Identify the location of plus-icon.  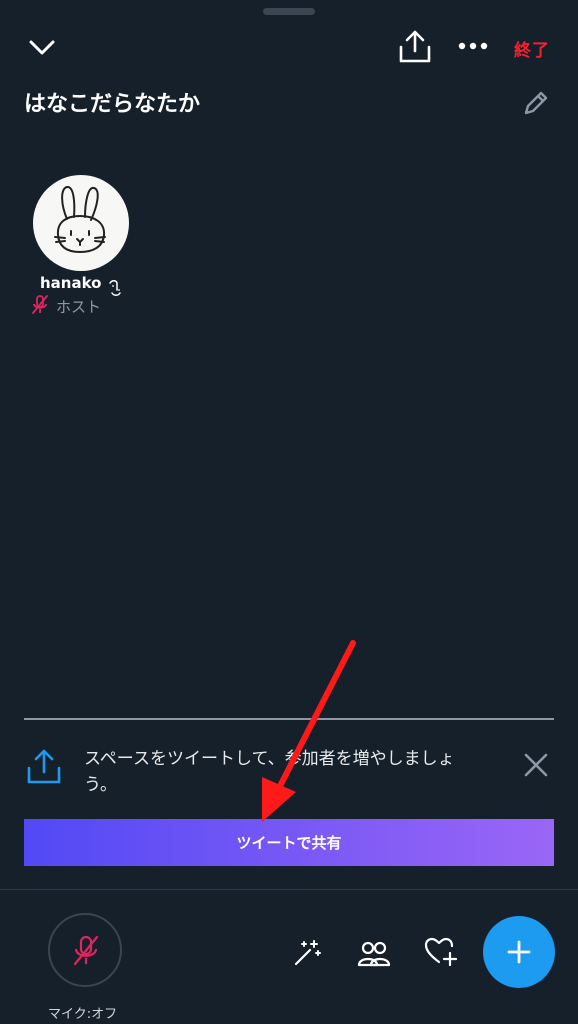
(519, 952).